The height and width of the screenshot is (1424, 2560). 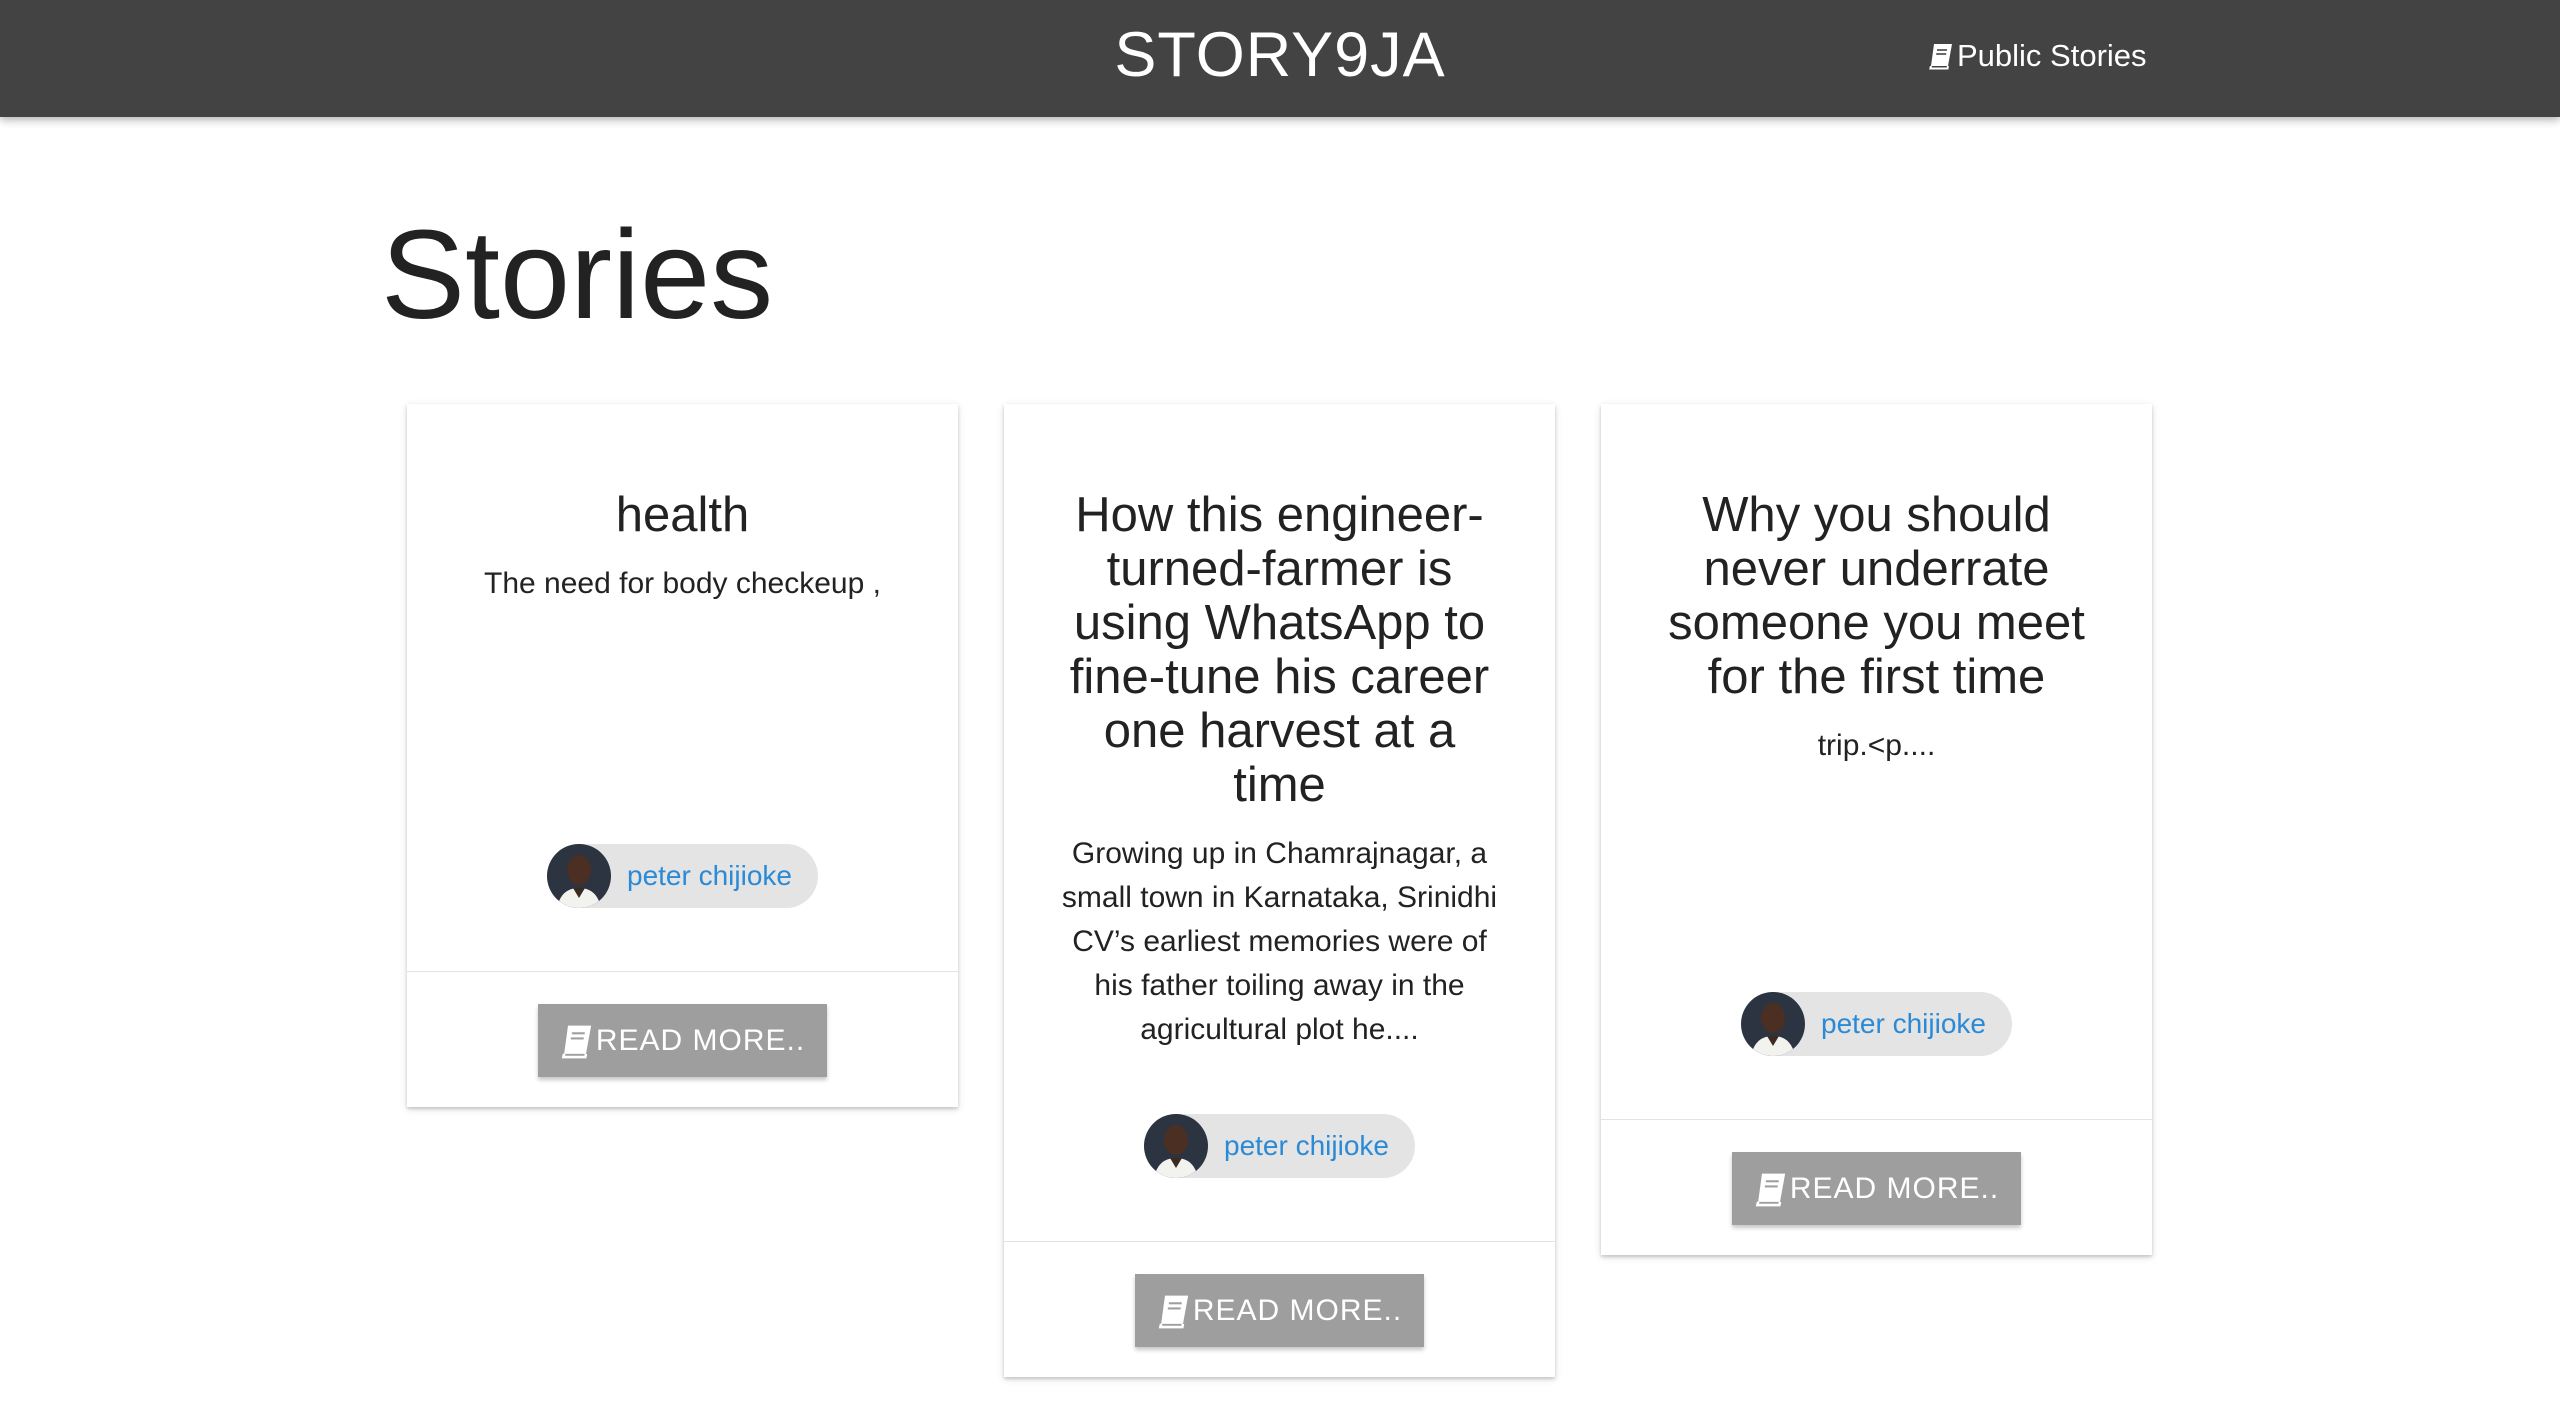 What do you see at coordinates (682, 583) in the screenshot?
I see `story-excerpt: The need for body checkeup ,` at bounding box center [682, 583].